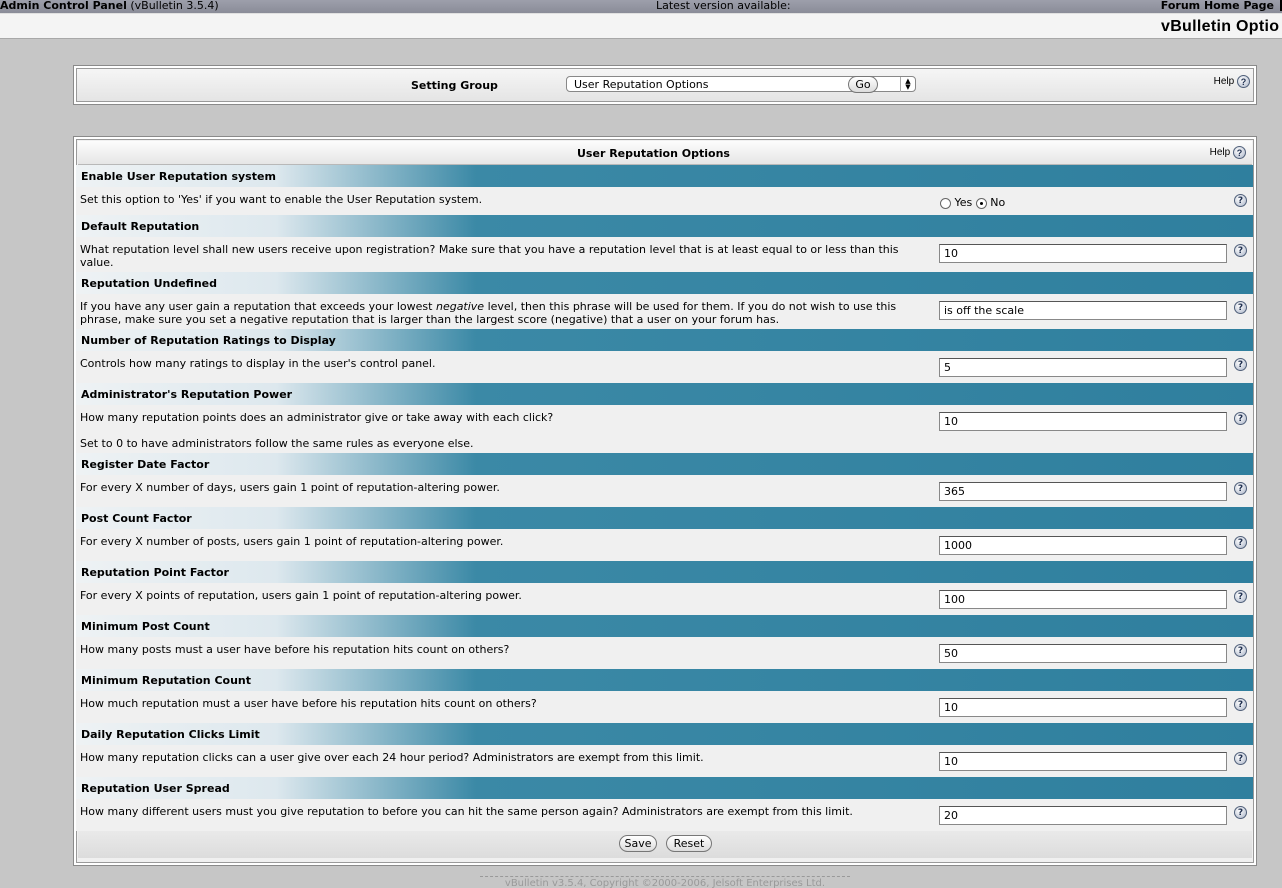 This screenshot has width=1282, height=888. Describe the element at coordinates (664, 626) in the screenshot. I see `section-header: Minimum Post Count` at that location.